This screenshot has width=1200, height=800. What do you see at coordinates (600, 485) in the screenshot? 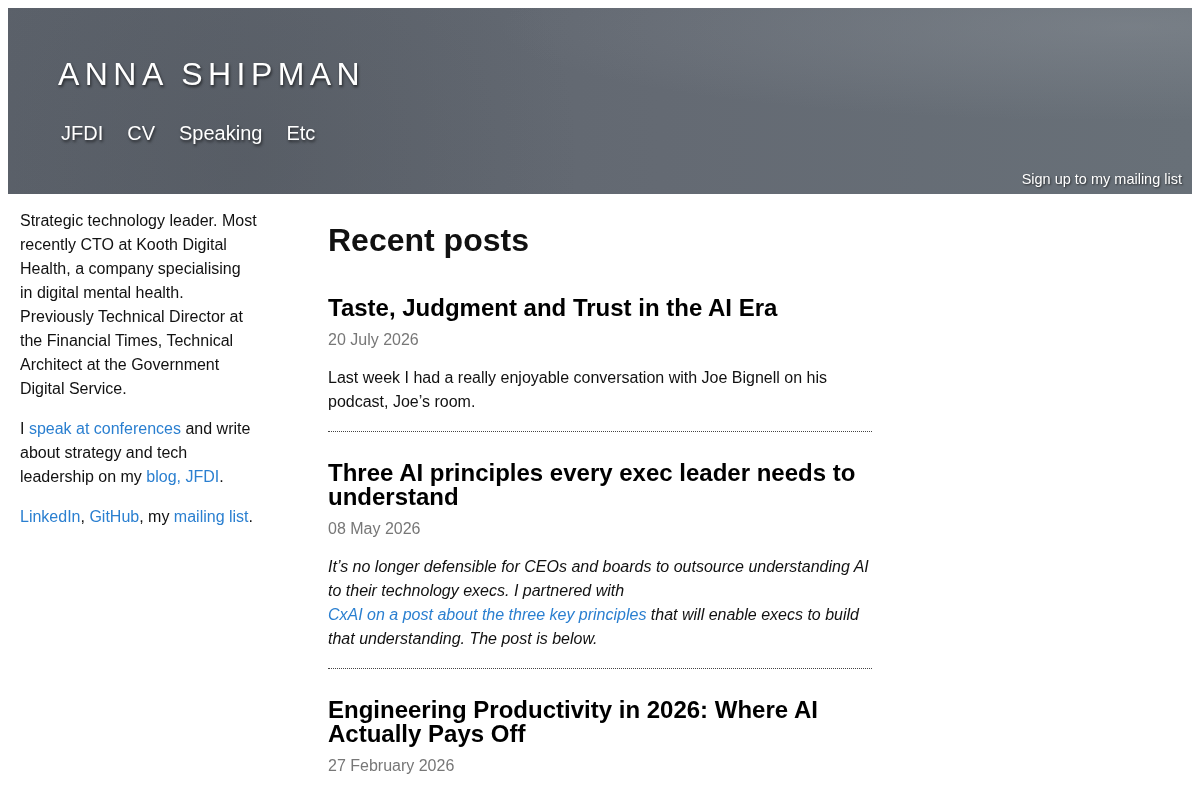
I see `post-title-link: Three AI principles every exec leader needs to understand` at bounding box center [600, 485].